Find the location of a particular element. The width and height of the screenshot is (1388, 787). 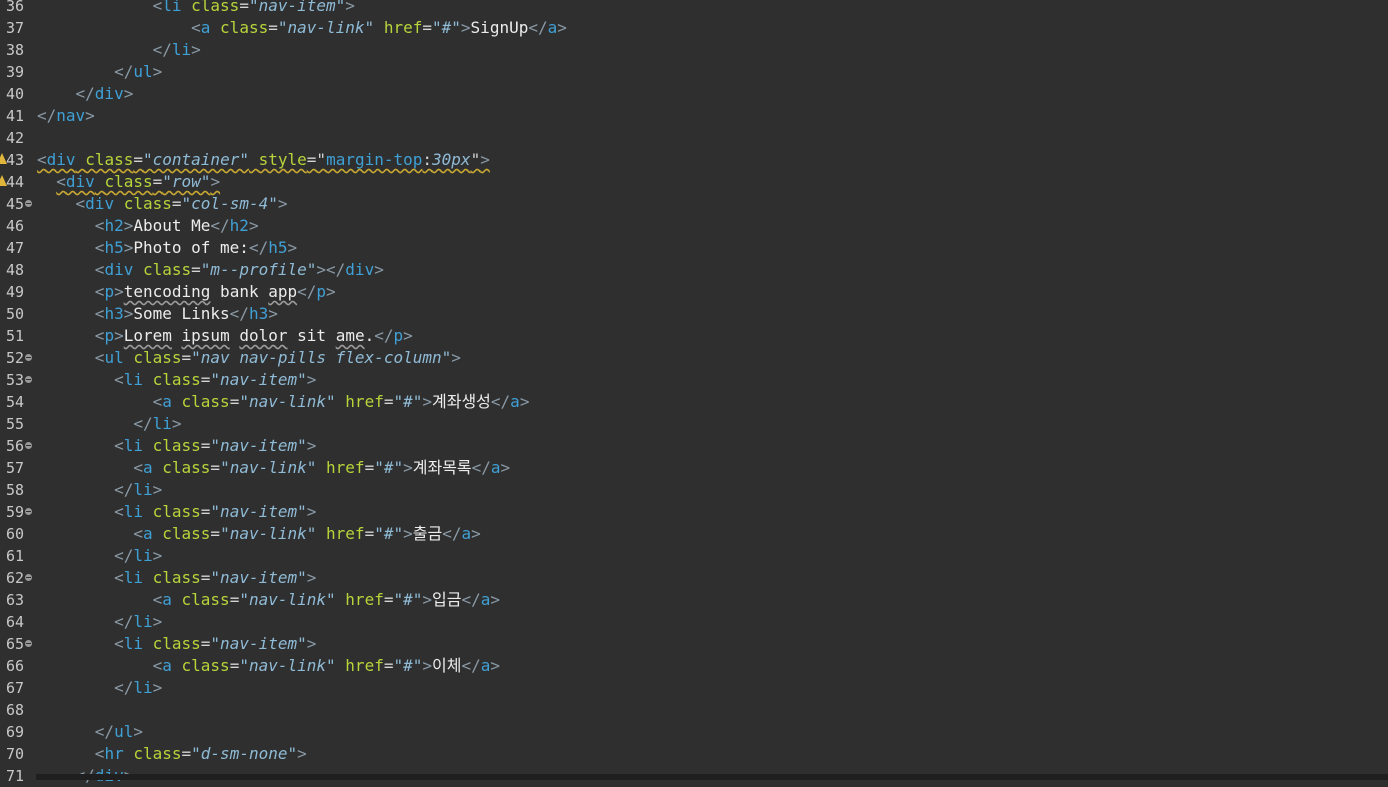

code-line: 50 <h3>Some Links</h3> is located at coordinates (694, 314).